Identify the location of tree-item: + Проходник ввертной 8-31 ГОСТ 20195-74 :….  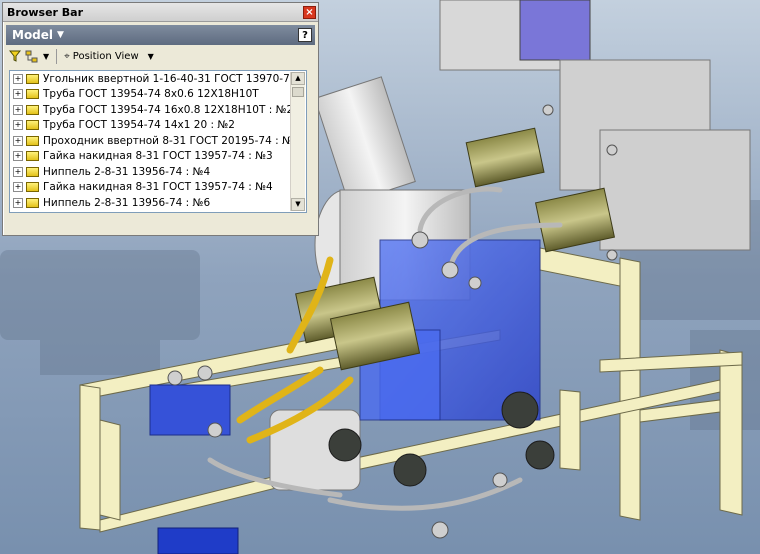
(158, 141).